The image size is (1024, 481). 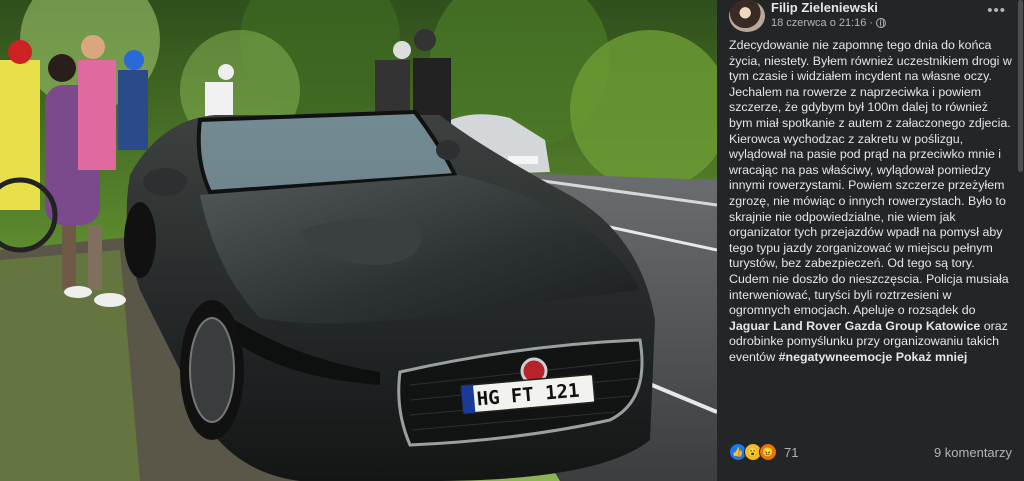 I want to click on globe-icon, so click(x=881, y=23).